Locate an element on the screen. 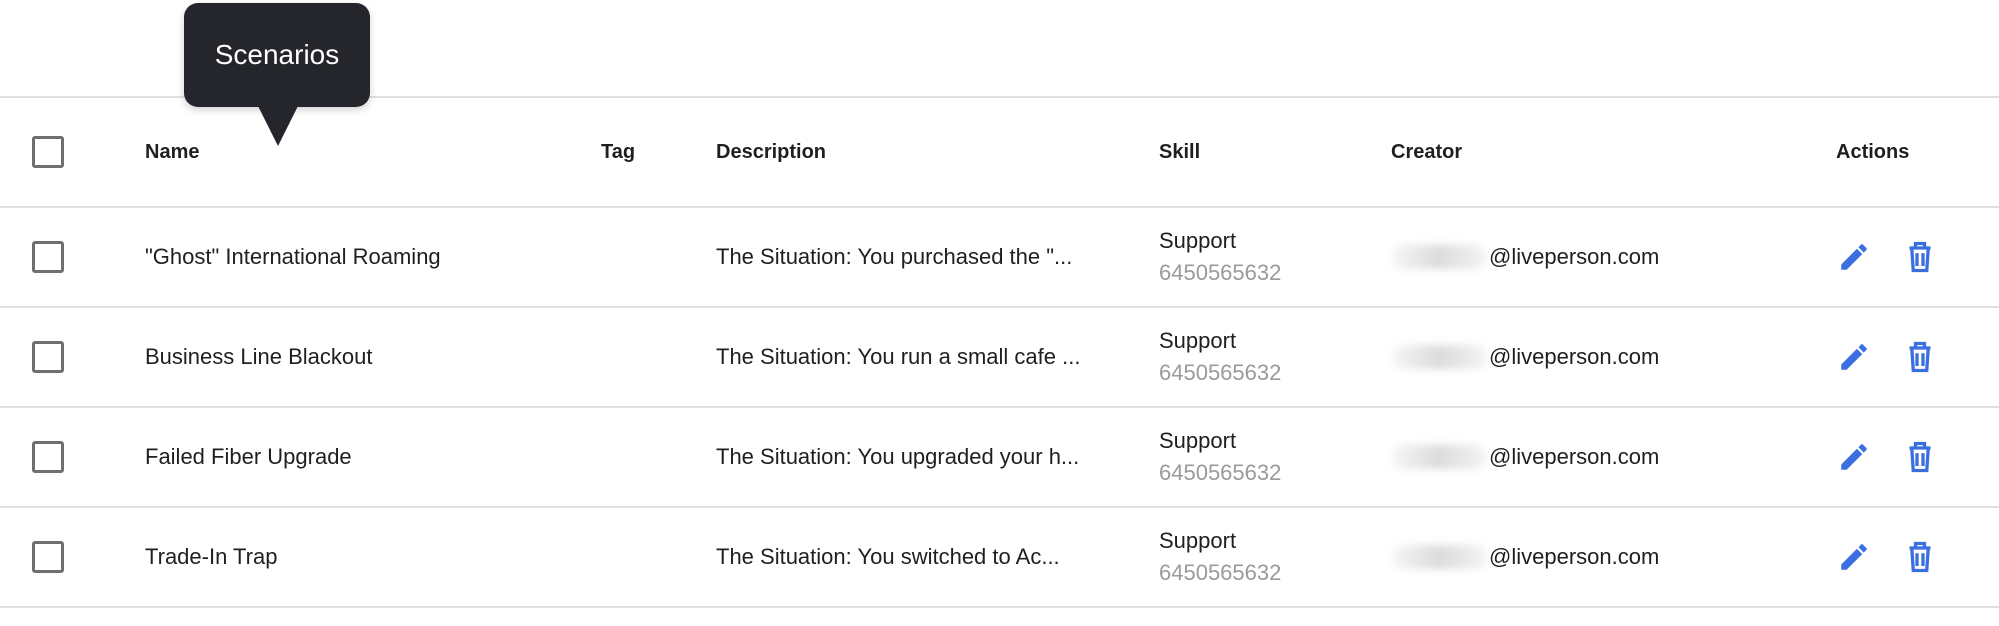  column-header-creator: Creator is located at coordinates (1426, 152).